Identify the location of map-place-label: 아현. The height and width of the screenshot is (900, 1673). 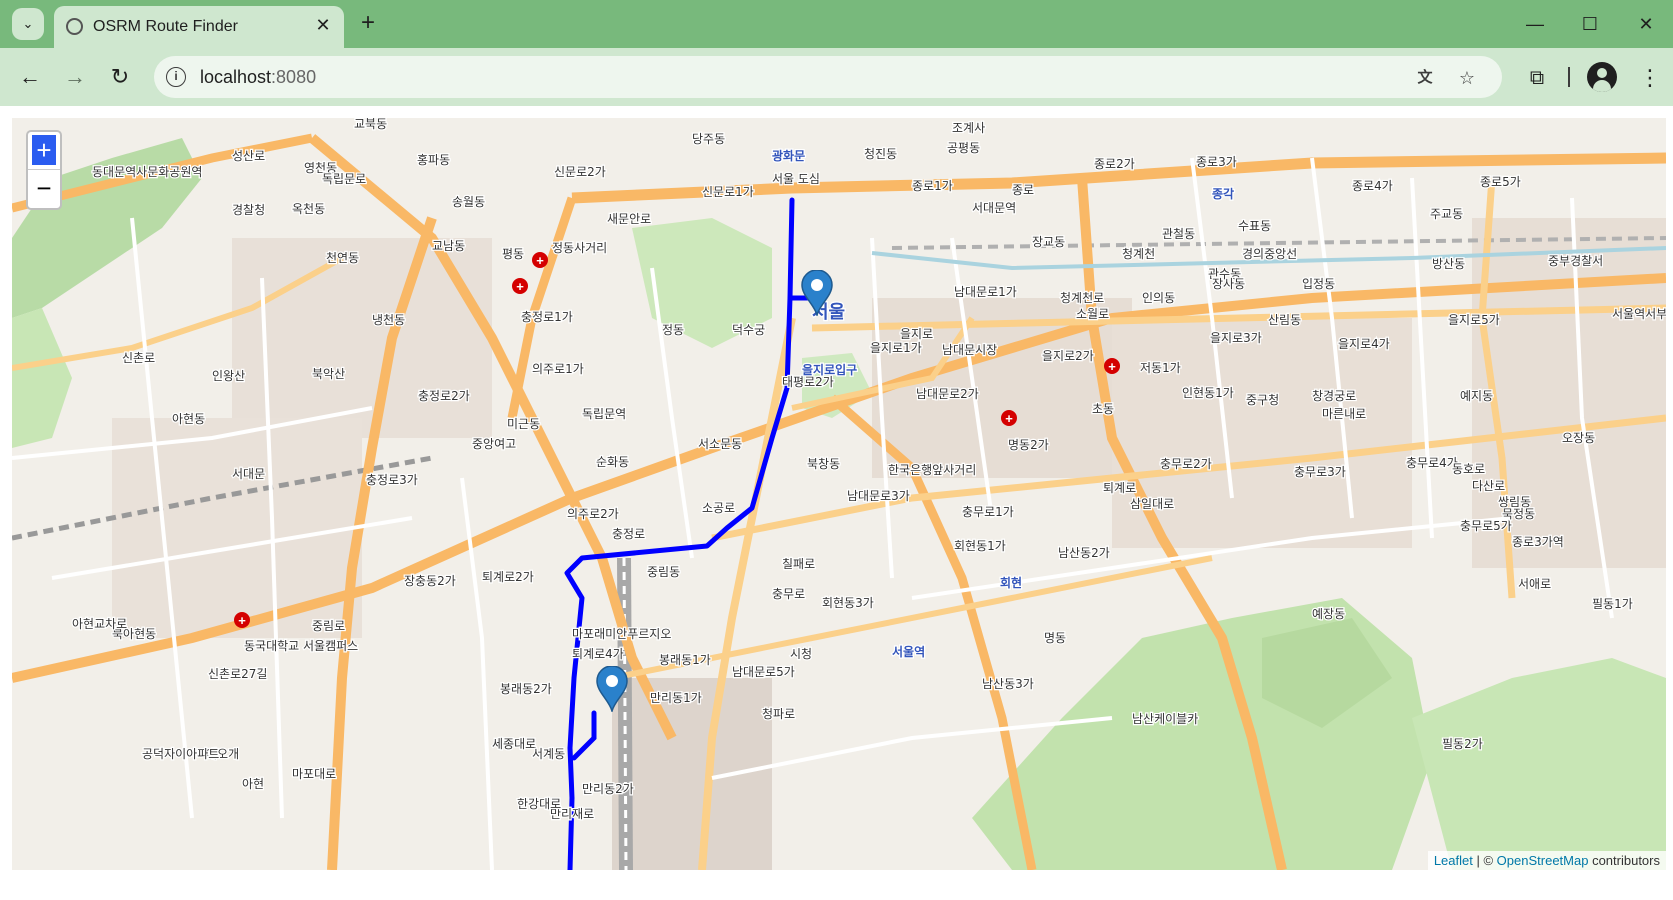
(253, 784).